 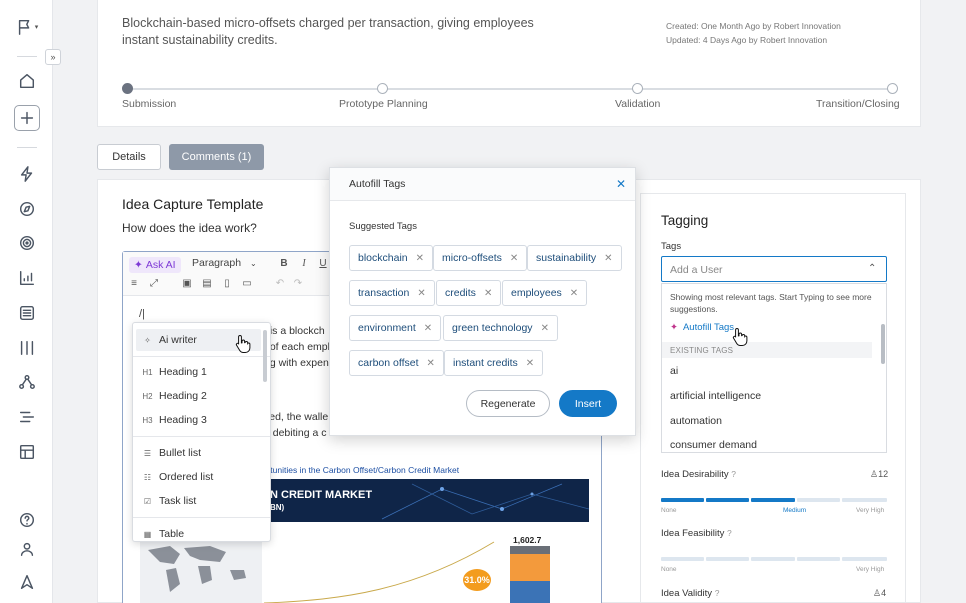 I want to click on kanban-icon, so click(x=27, y=348).